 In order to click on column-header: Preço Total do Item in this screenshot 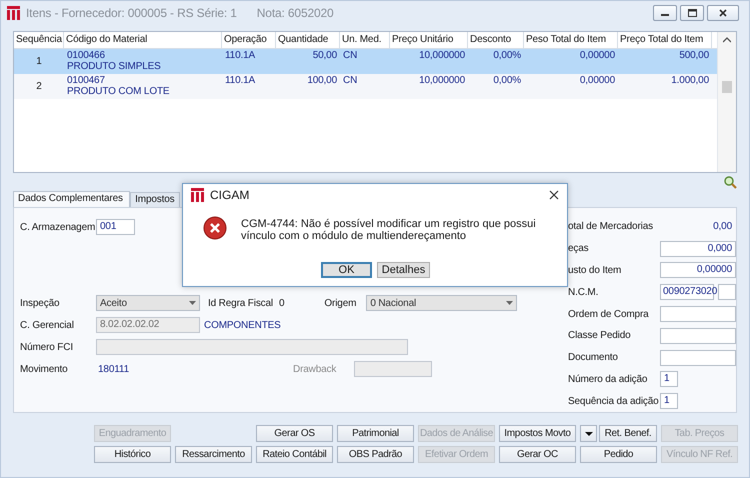, I will do `click(665, 40)`.